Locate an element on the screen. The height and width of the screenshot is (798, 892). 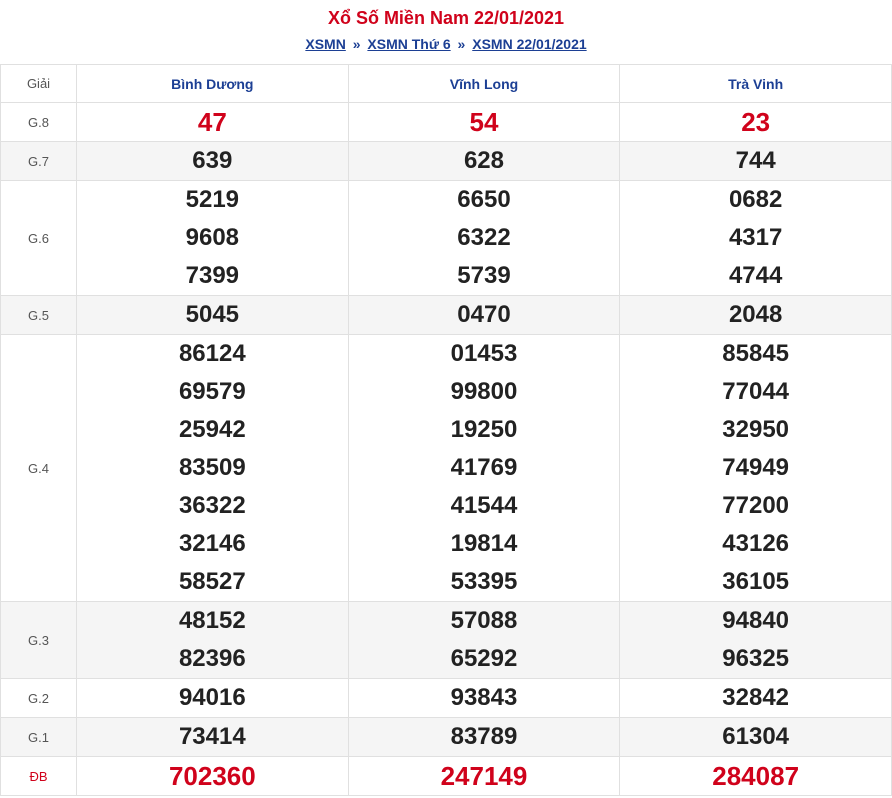
prize-row: G.5 5045 0470 2048 is located at coordinates (446, 315).